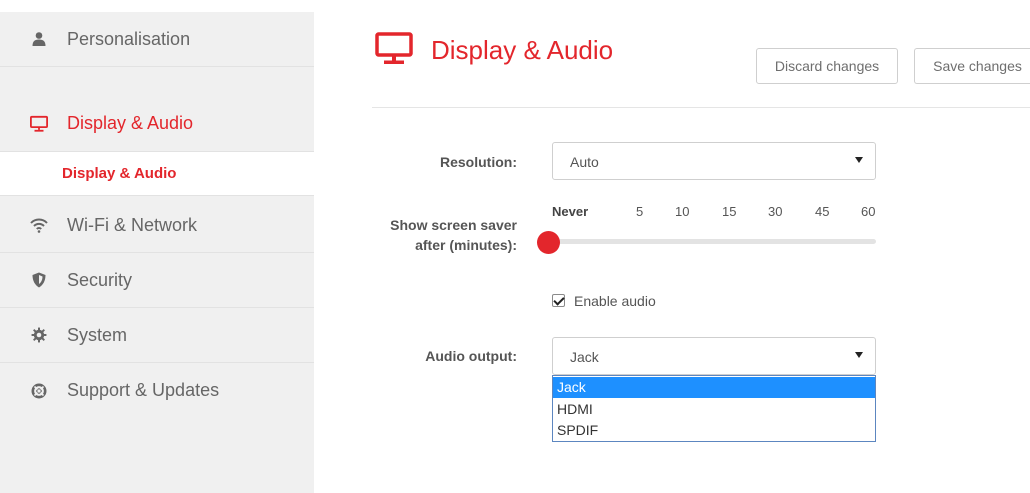  What do you see at coordinates (119, 173) in the screenshot?
I see `sidebar-subitem-label: Display & Audio` at bounding box center [119, 173].